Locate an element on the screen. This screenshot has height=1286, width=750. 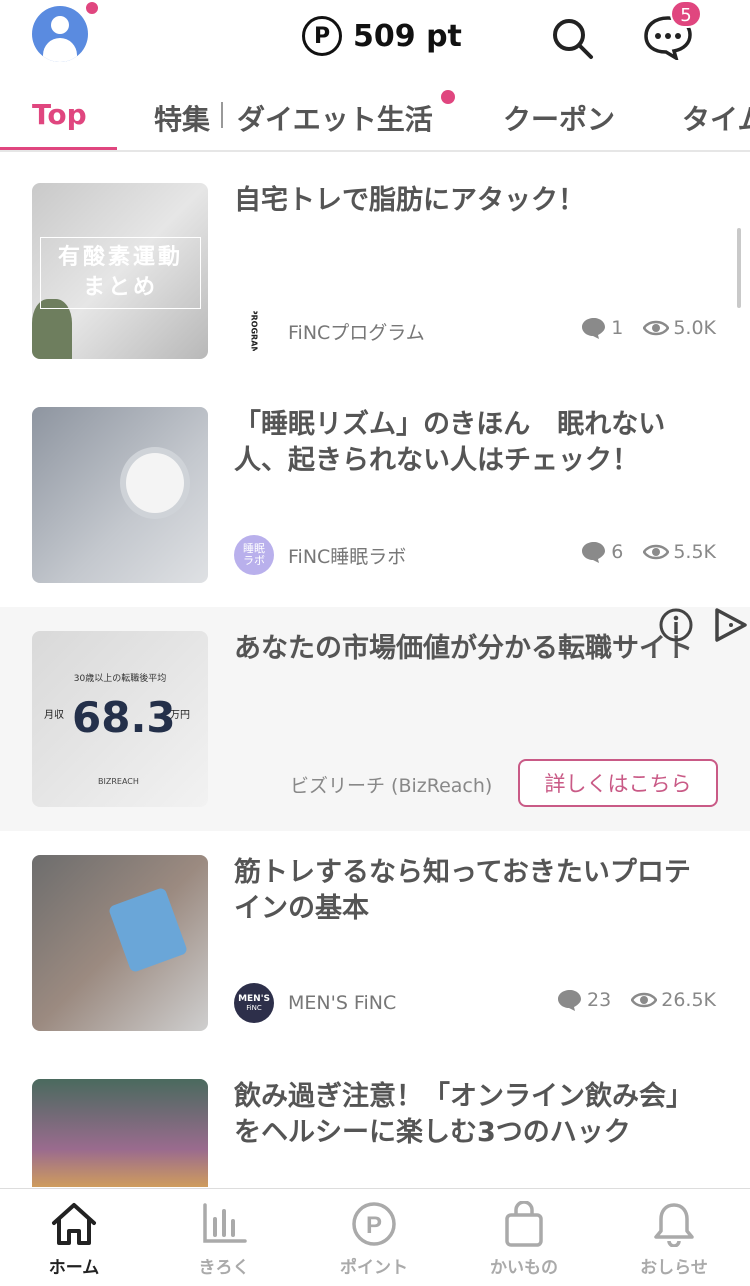
ad-cta-button: 詳しくはこちら is located at coordinates (618, 783).